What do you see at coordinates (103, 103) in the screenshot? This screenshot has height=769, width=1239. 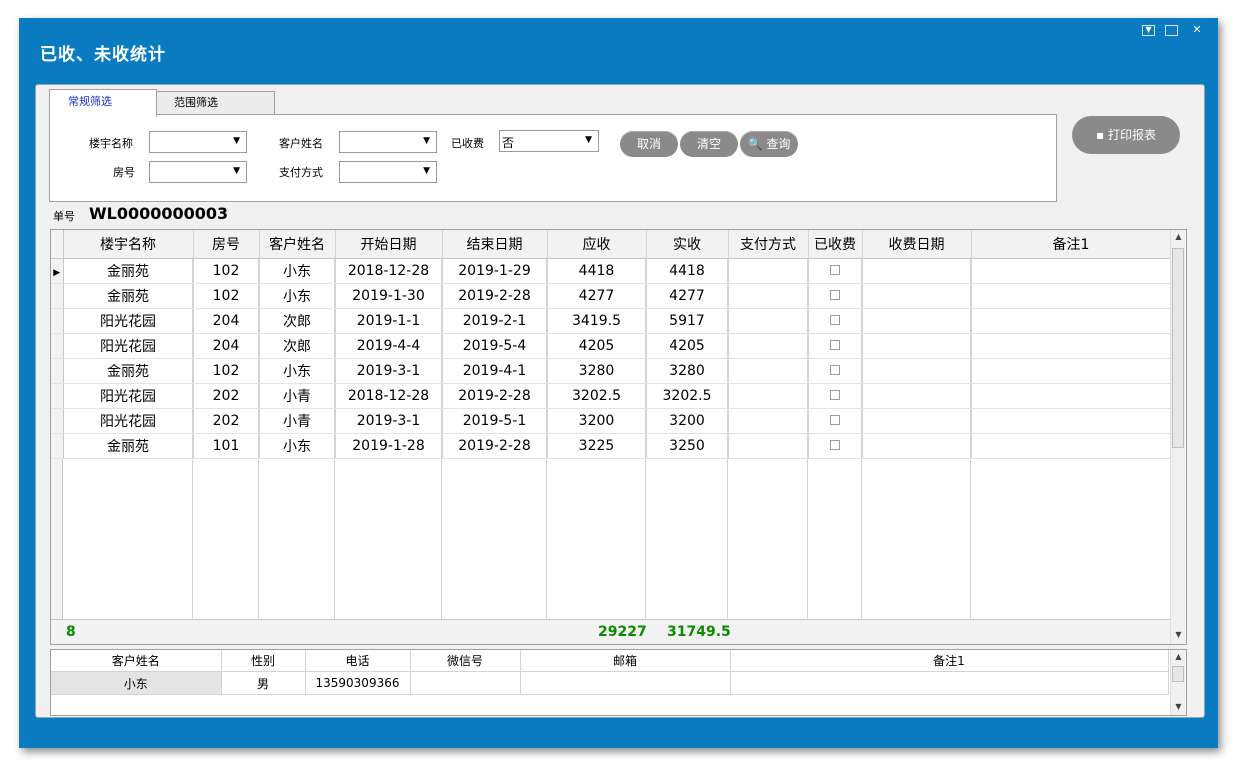 I see `tab-normal-filter: 常规筛选` at bounding box center [103, 103].